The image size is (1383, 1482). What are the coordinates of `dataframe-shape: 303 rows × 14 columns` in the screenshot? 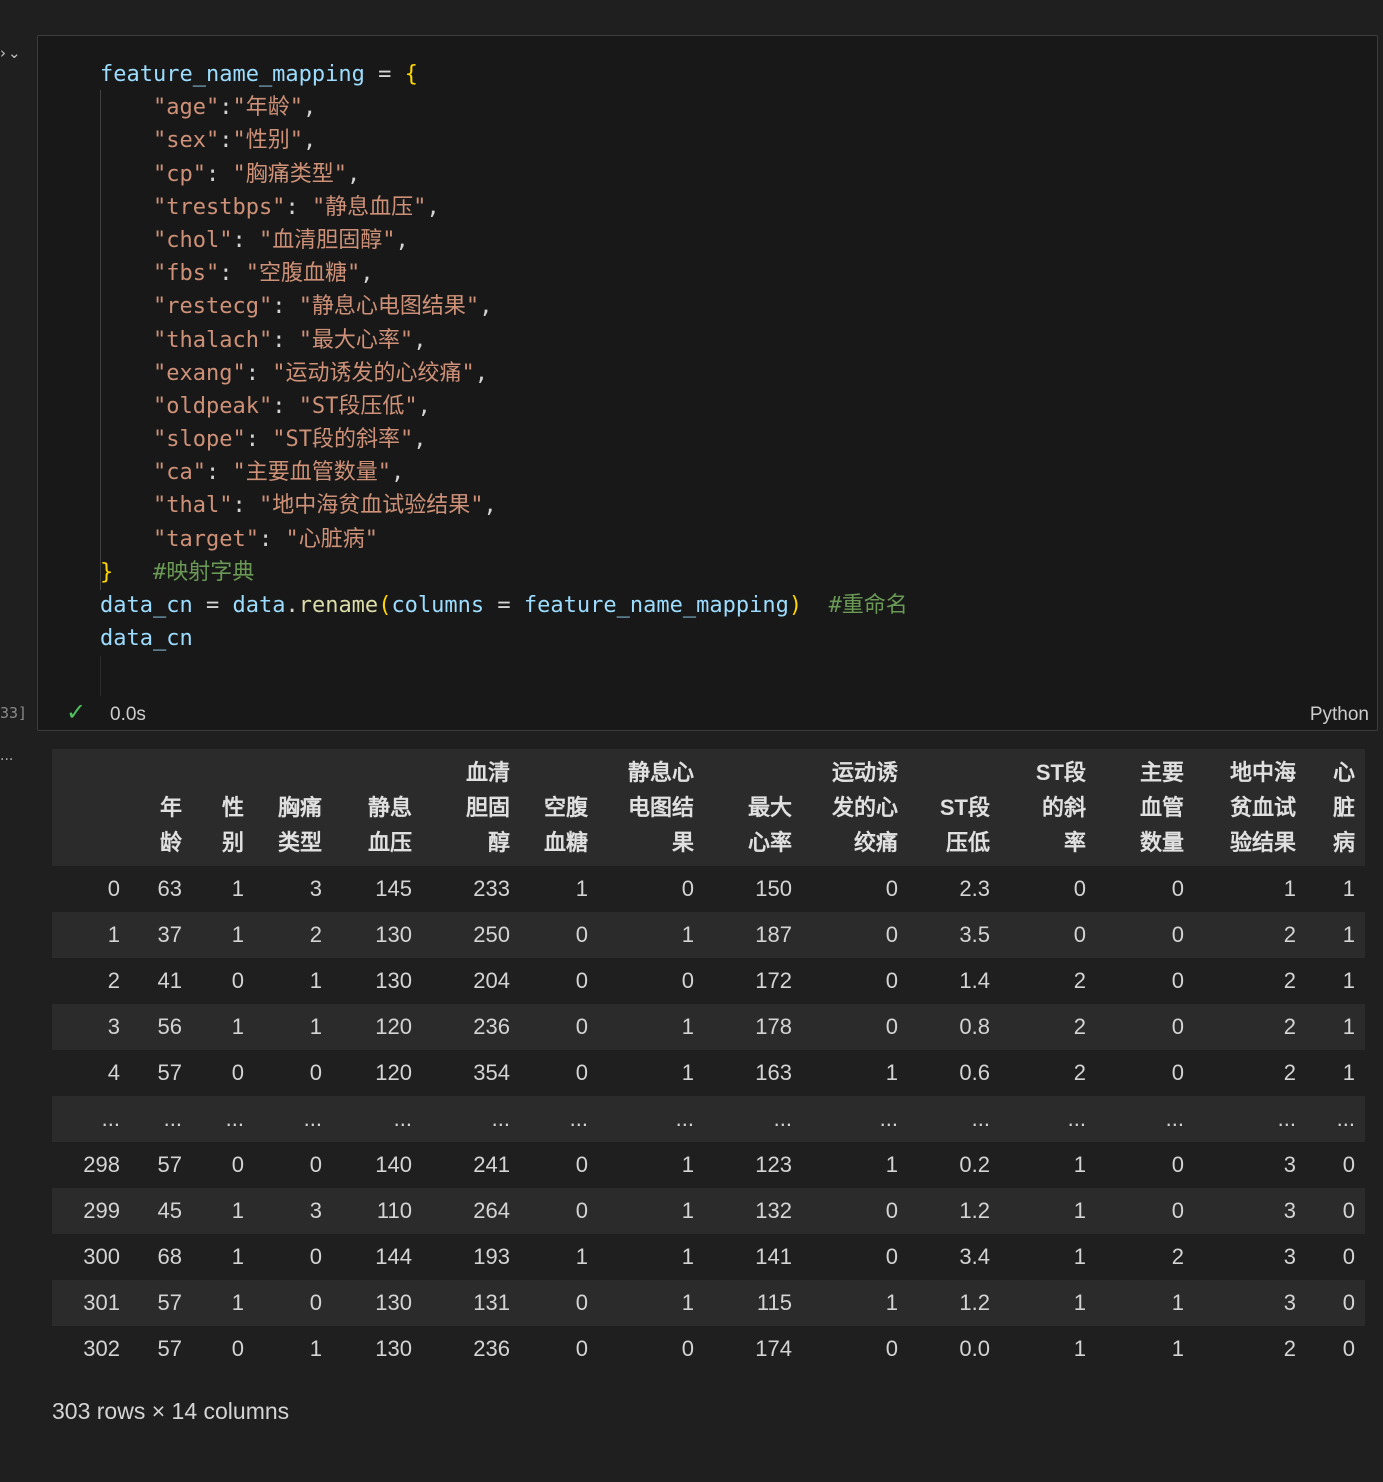 It's located at (171, 1411).